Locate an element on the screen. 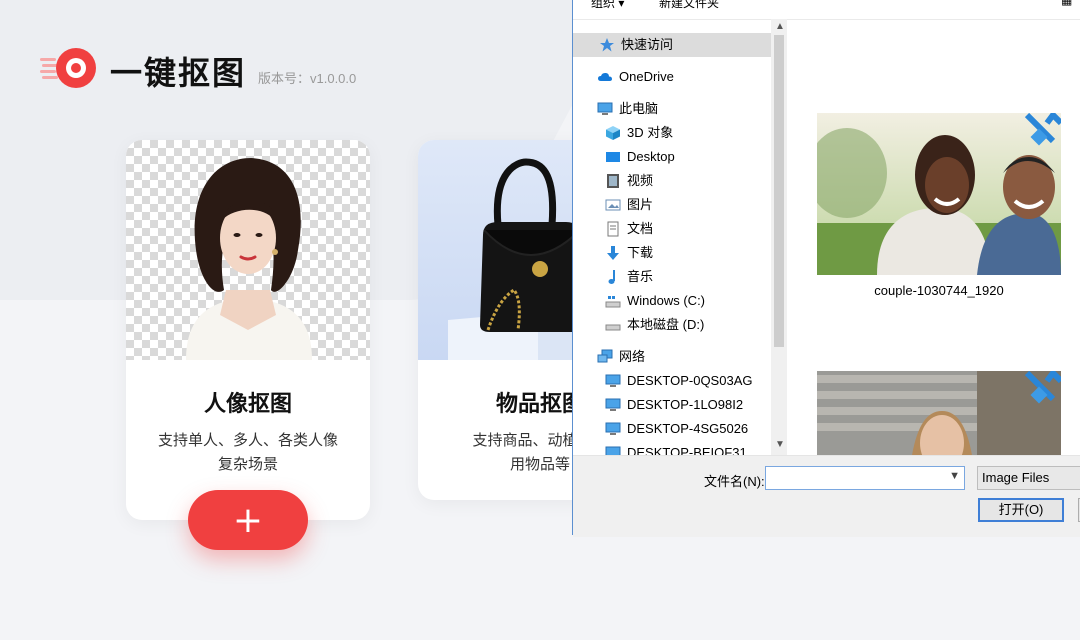 This screenshot has width=1080, height=640. nav-item-label: Desktop is located at coordinates (651, 156).